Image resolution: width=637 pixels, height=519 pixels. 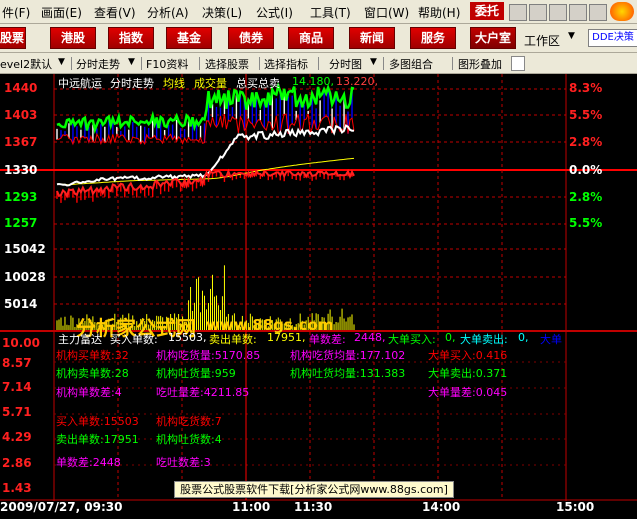 I want to click on inst-release-avg: 机构吐货均量:131.383, so click(x=348, y=373).